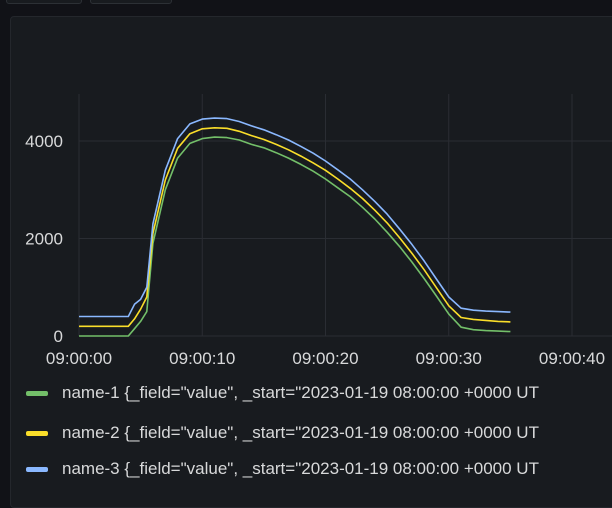  I want to click on x-tick-label: 09:00:10, so click(202, 358).